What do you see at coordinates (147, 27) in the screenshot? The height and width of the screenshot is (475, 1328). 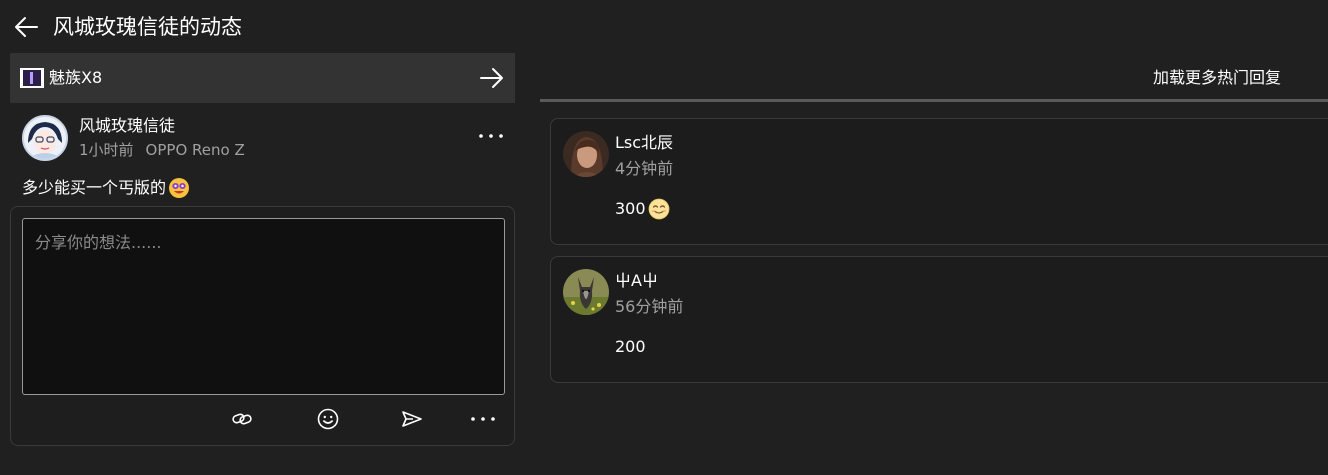 I see `page-title: 风城玫瑰信徒的动态` at bounding box center [147, 27].